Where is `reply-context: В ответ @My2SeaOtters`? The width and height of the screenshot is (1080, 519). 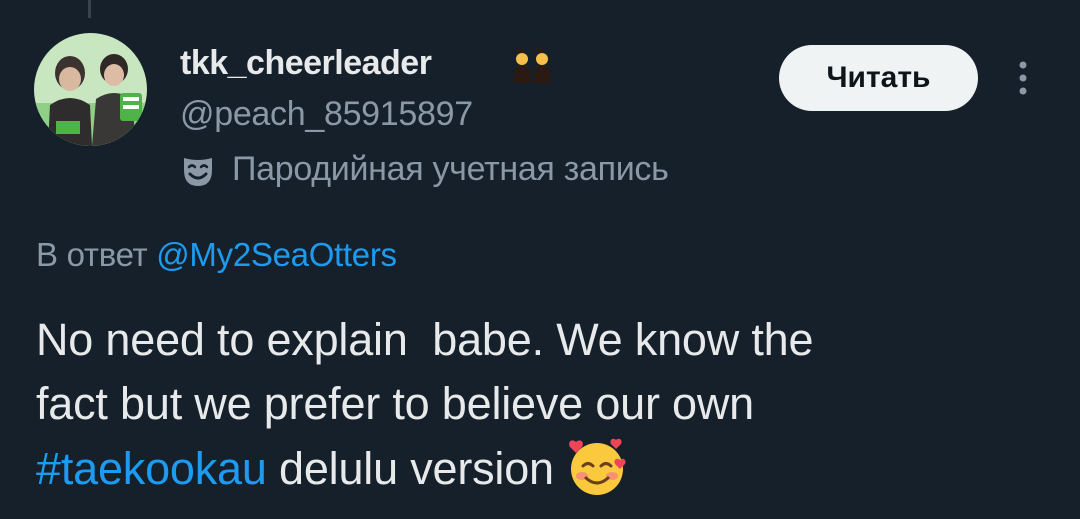
reply-context: В ответ @My2SeaOtters is located at coordinates (216, 255).